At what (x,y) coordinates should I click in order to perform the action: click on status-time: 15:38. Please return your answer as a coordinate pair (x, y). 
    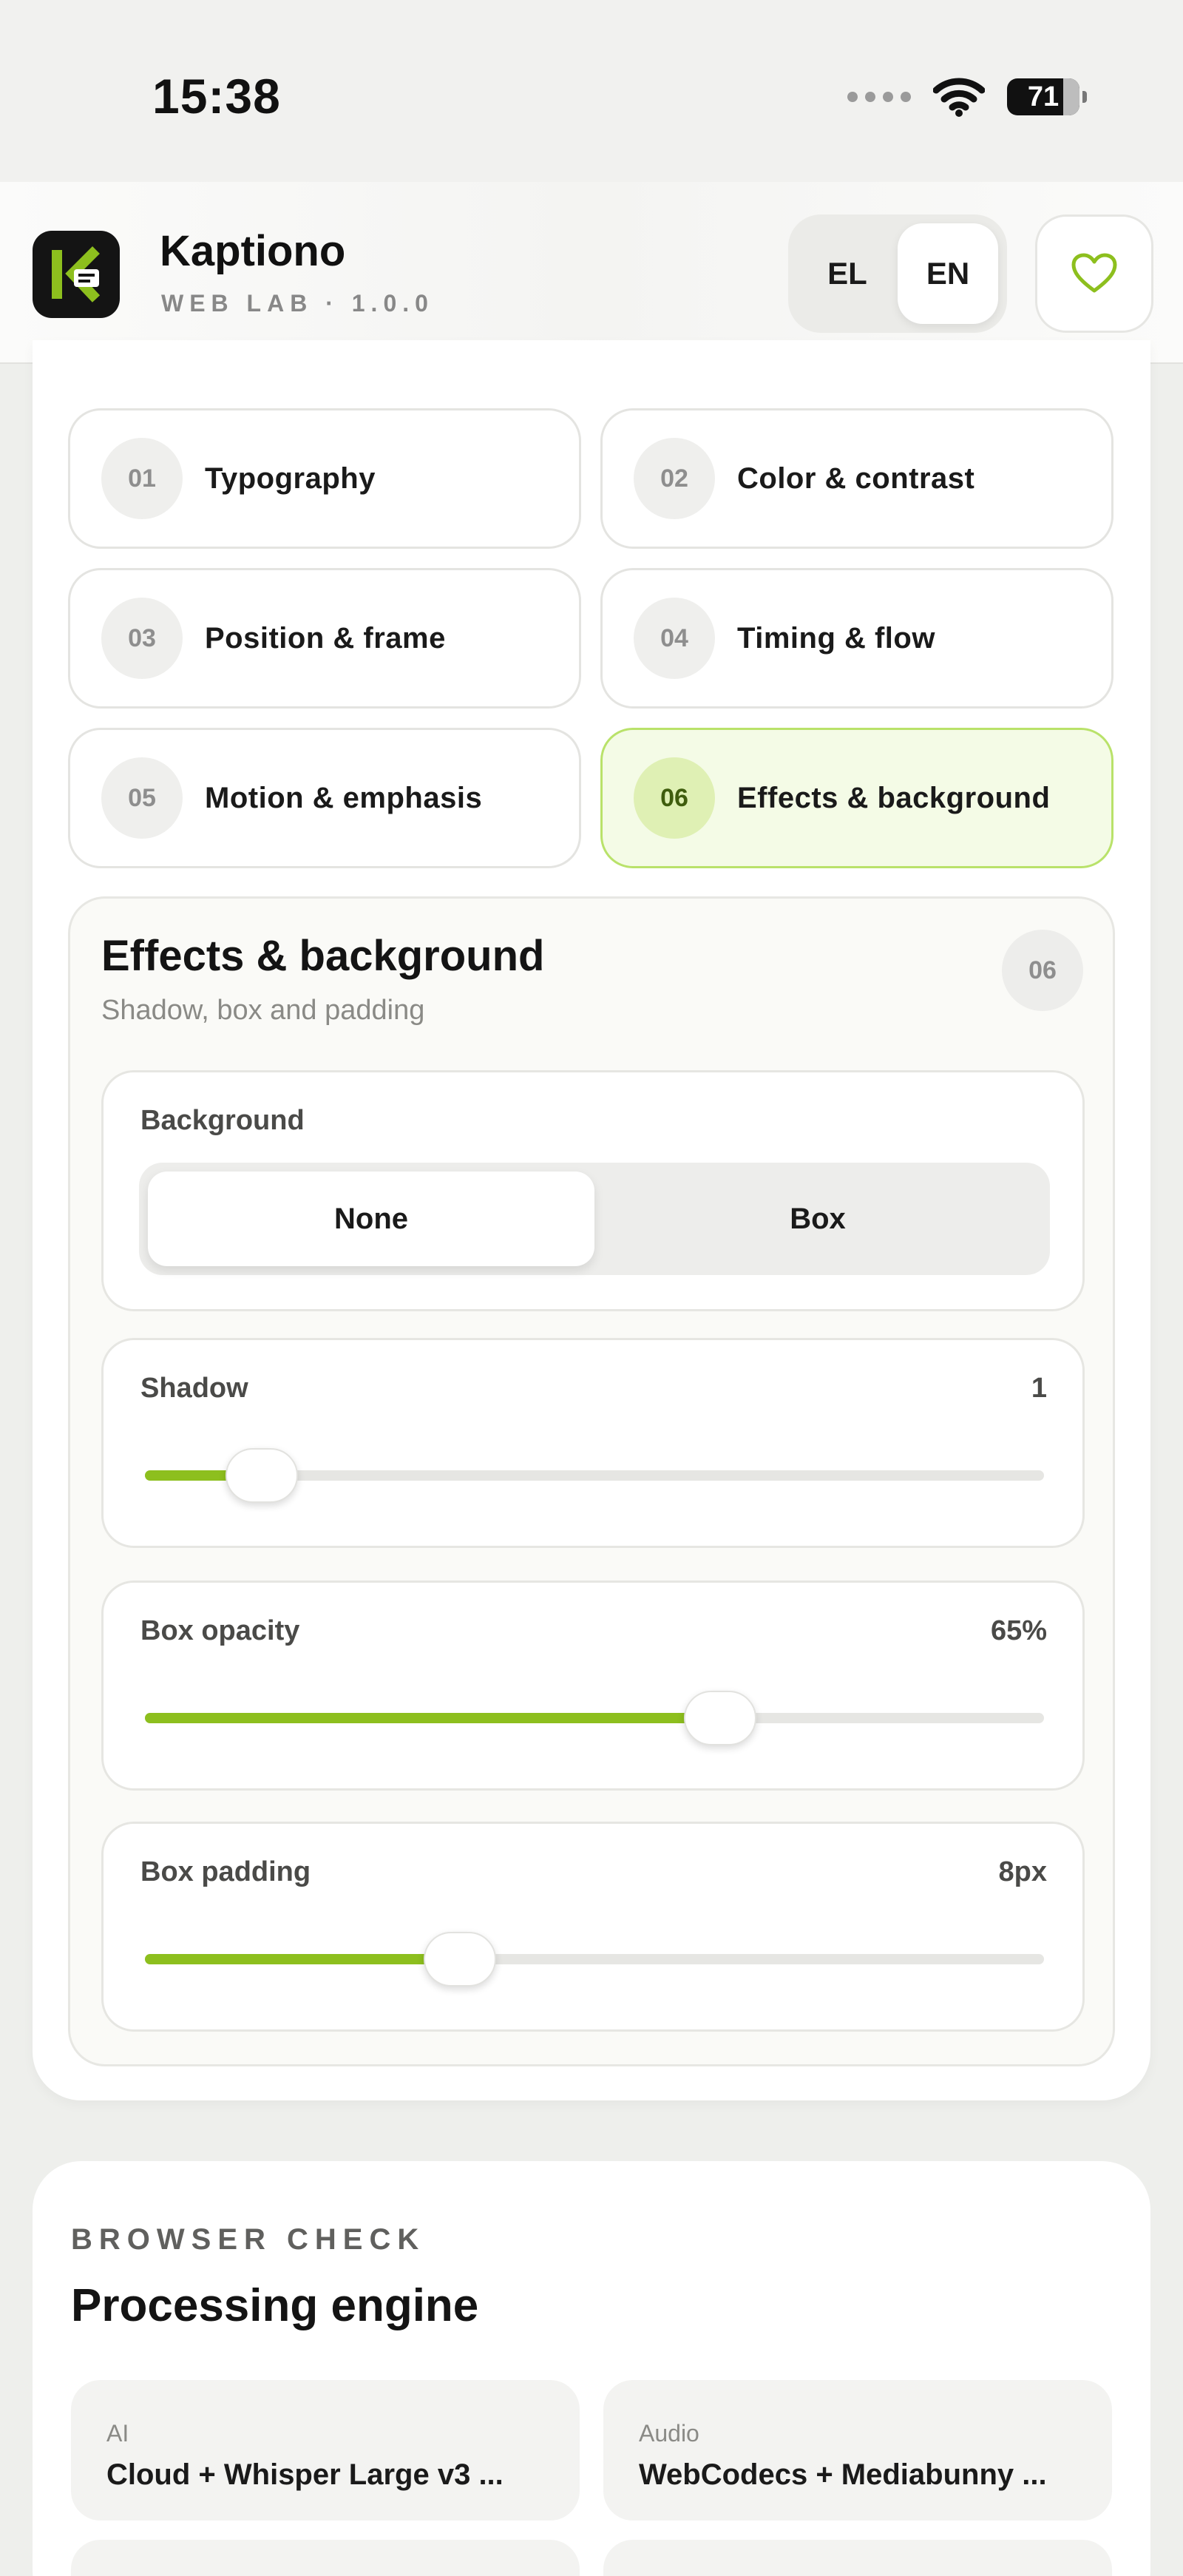
    Looking at the image, I should click on (216, 96).